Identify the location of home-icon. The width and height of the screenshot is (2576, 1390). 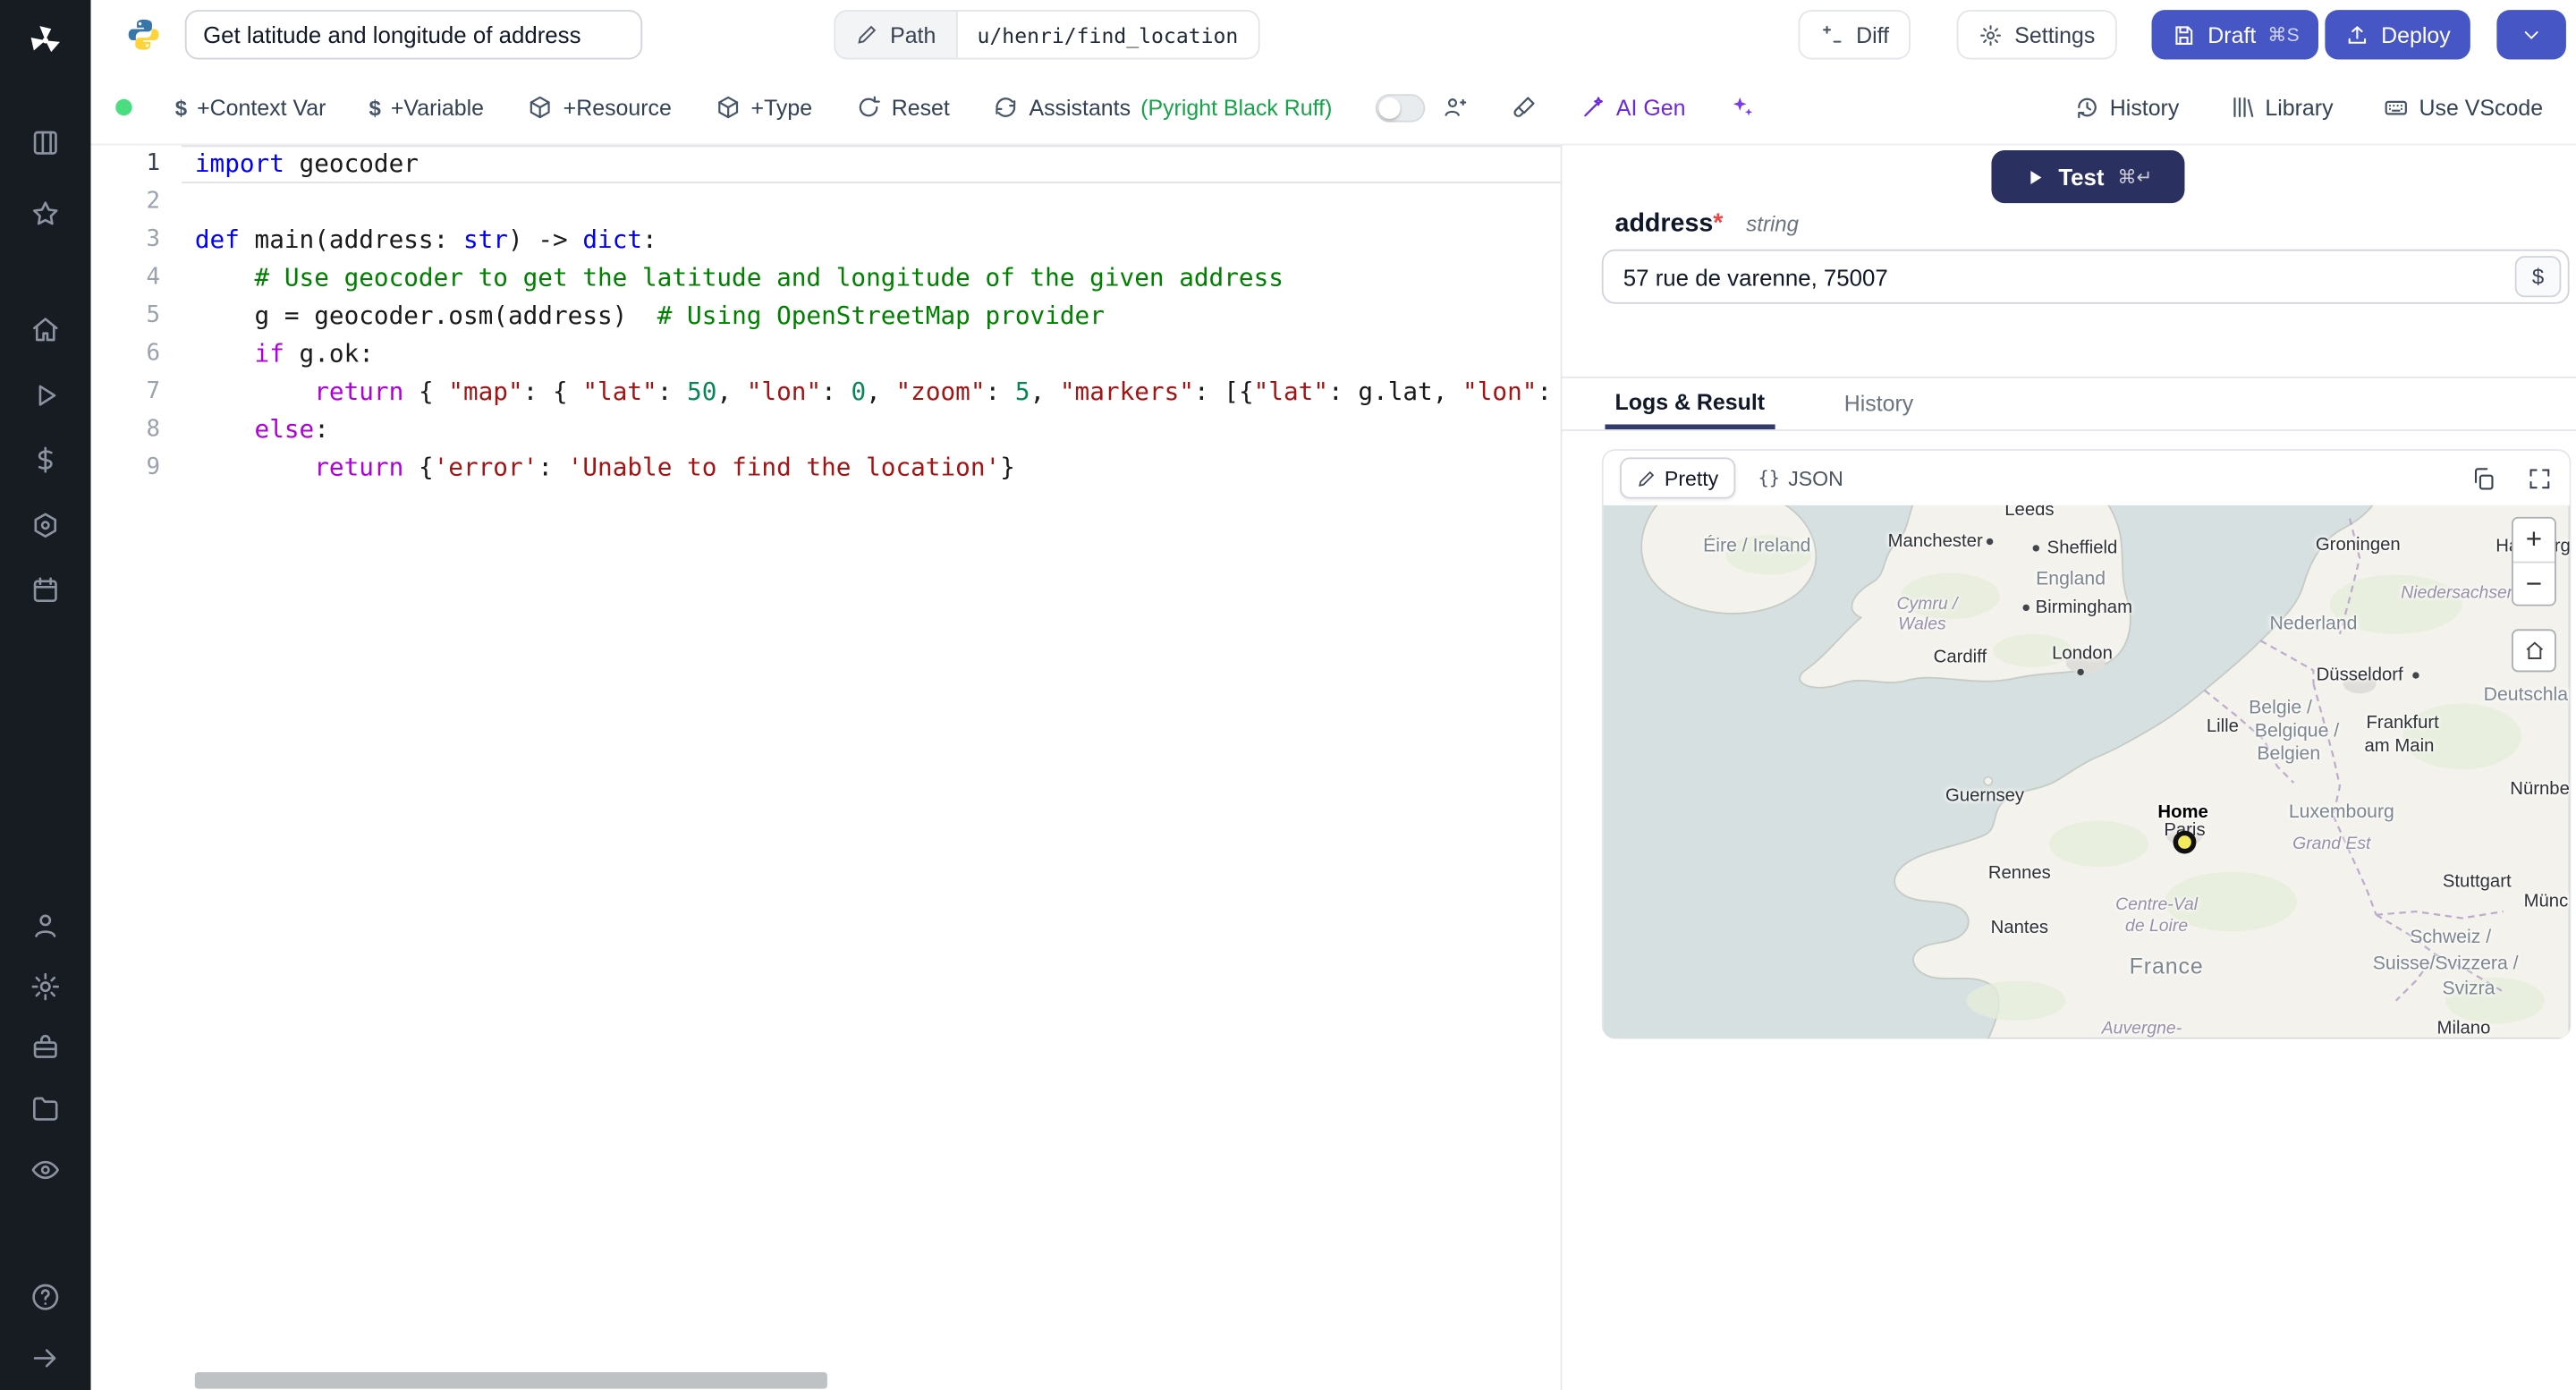
(44, 328).